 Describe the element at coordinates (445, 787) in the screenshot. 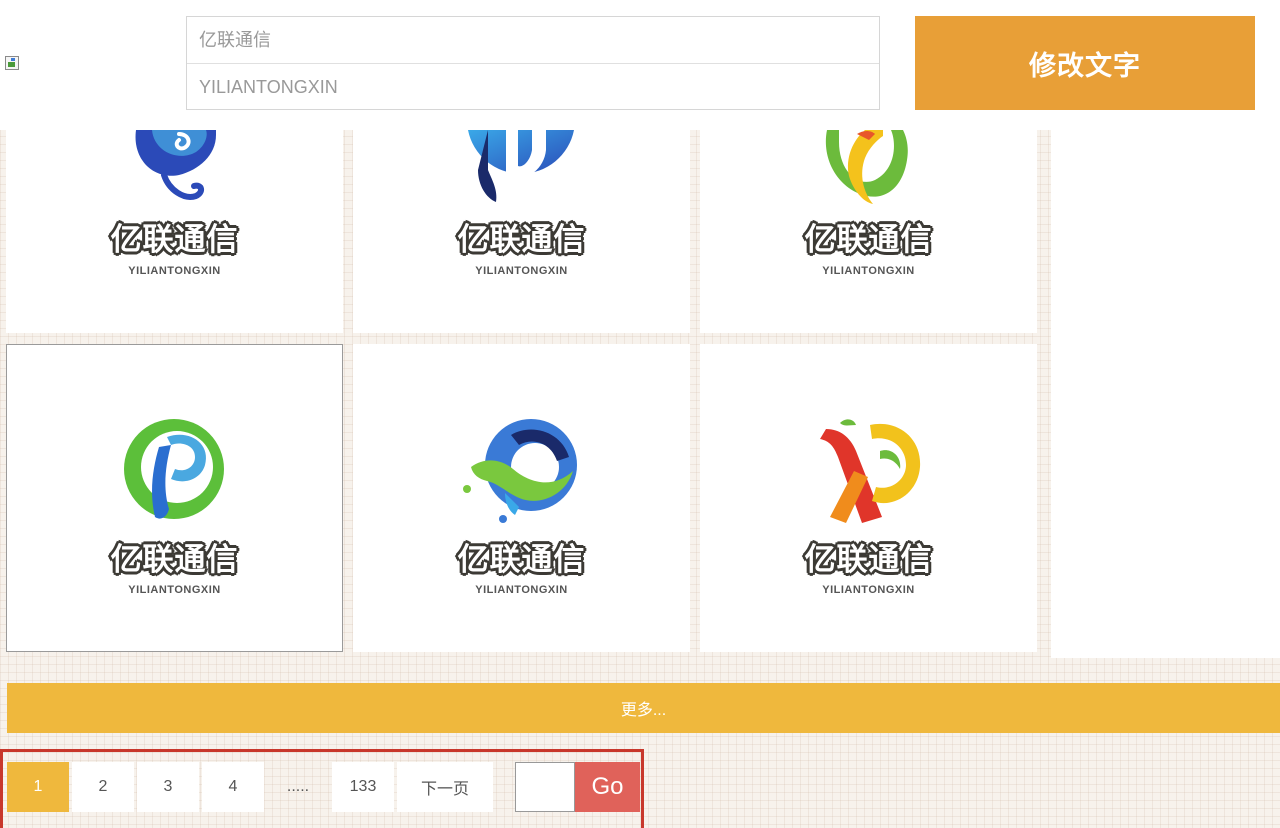

I see `next-page-button: 下一页` at that location.